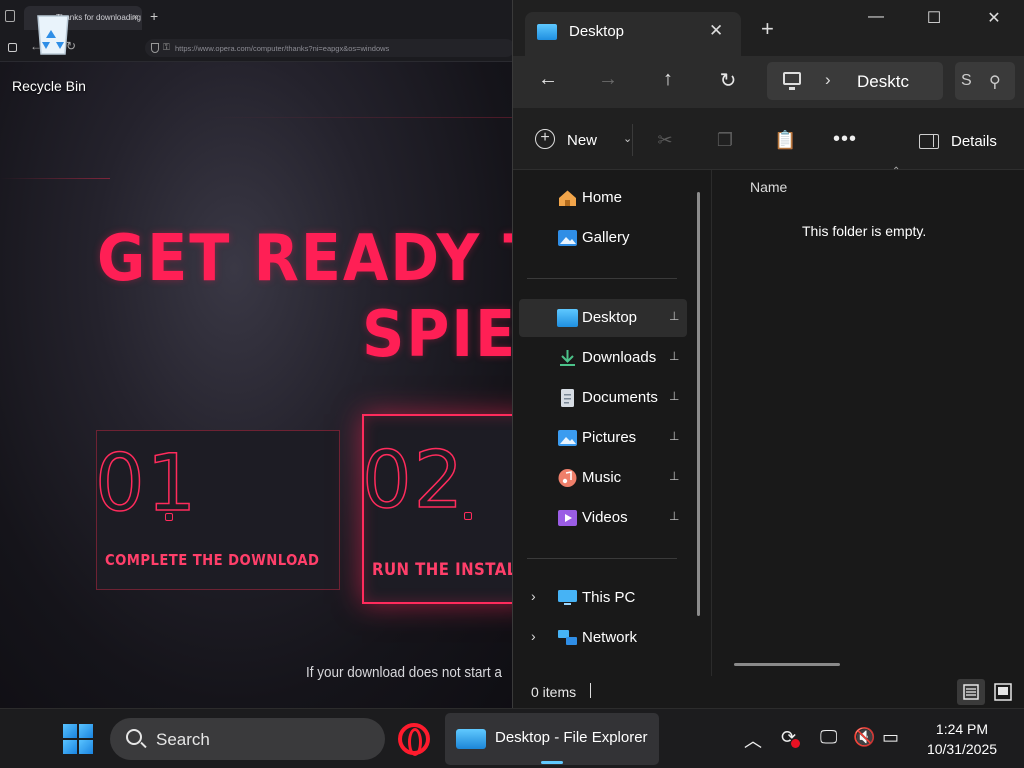 The height and width of the screenshot is (768, 1024). Describe the element at coordinates (768, 692) in the screenshot. I see `explorer-status-bar: 0 items` at that location.